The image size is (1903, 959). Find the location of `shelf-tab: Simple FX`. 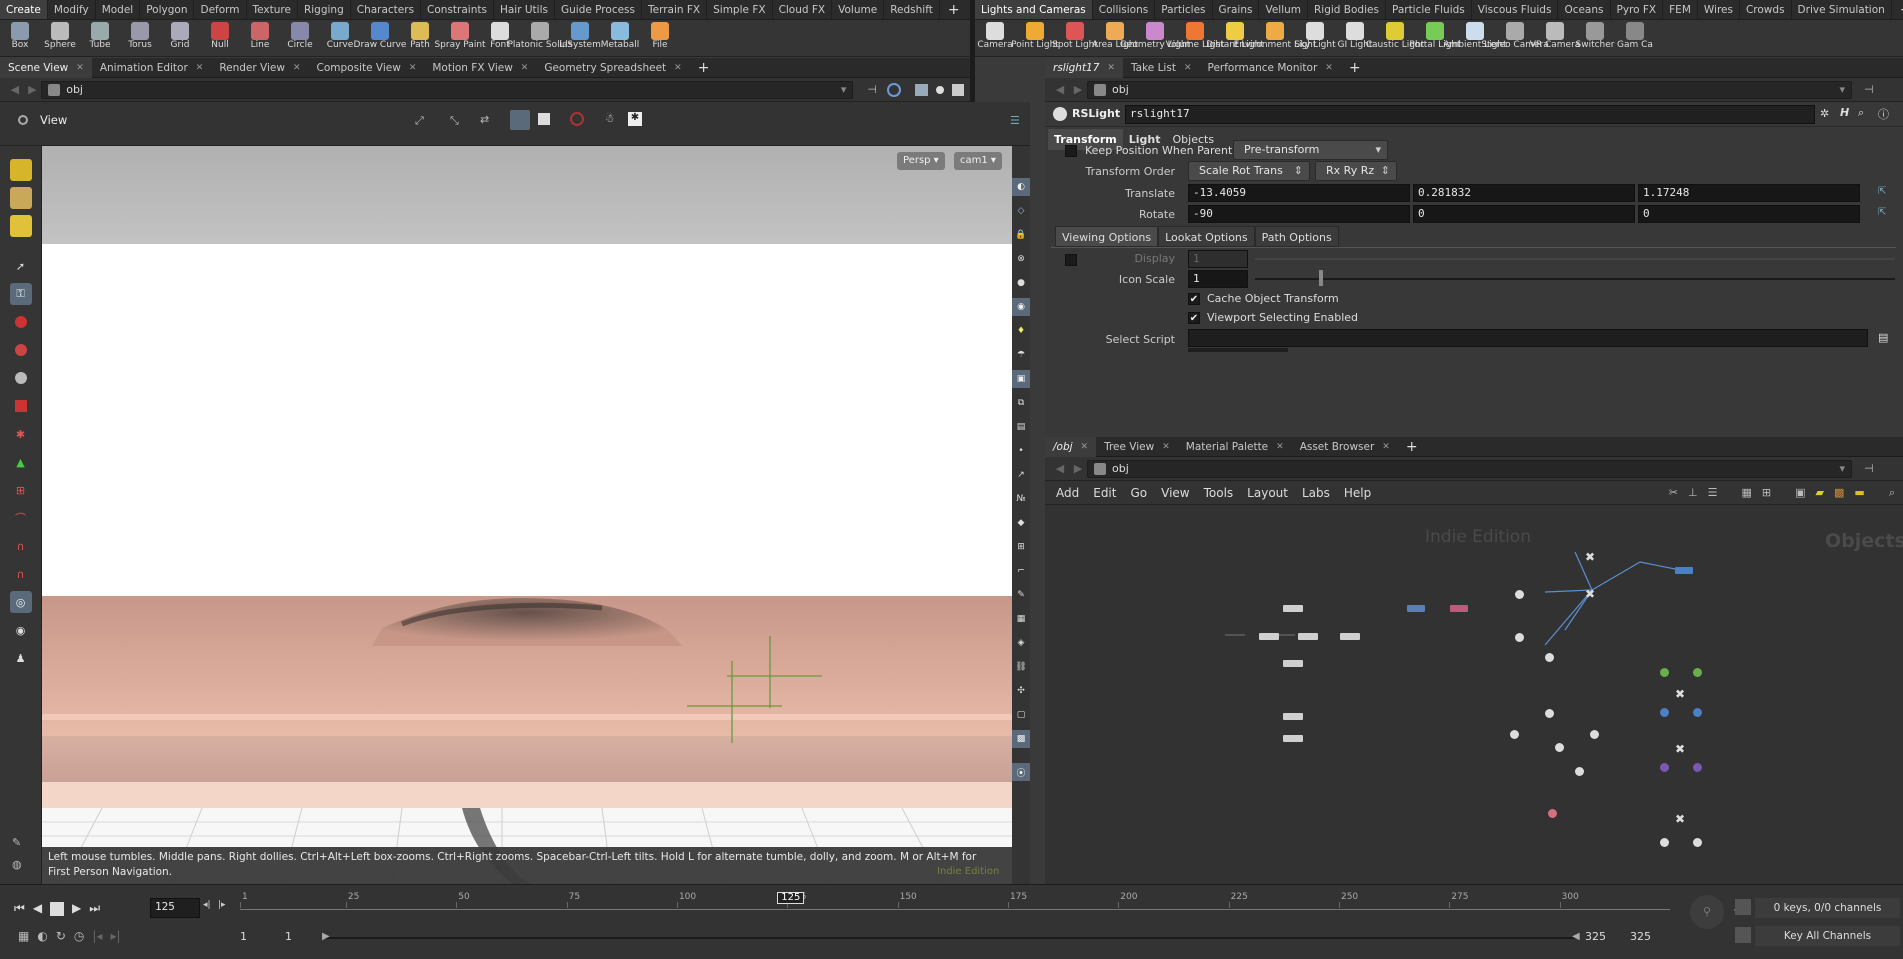

shelf-tab: Simple FX is located at coordinates (740, 9).